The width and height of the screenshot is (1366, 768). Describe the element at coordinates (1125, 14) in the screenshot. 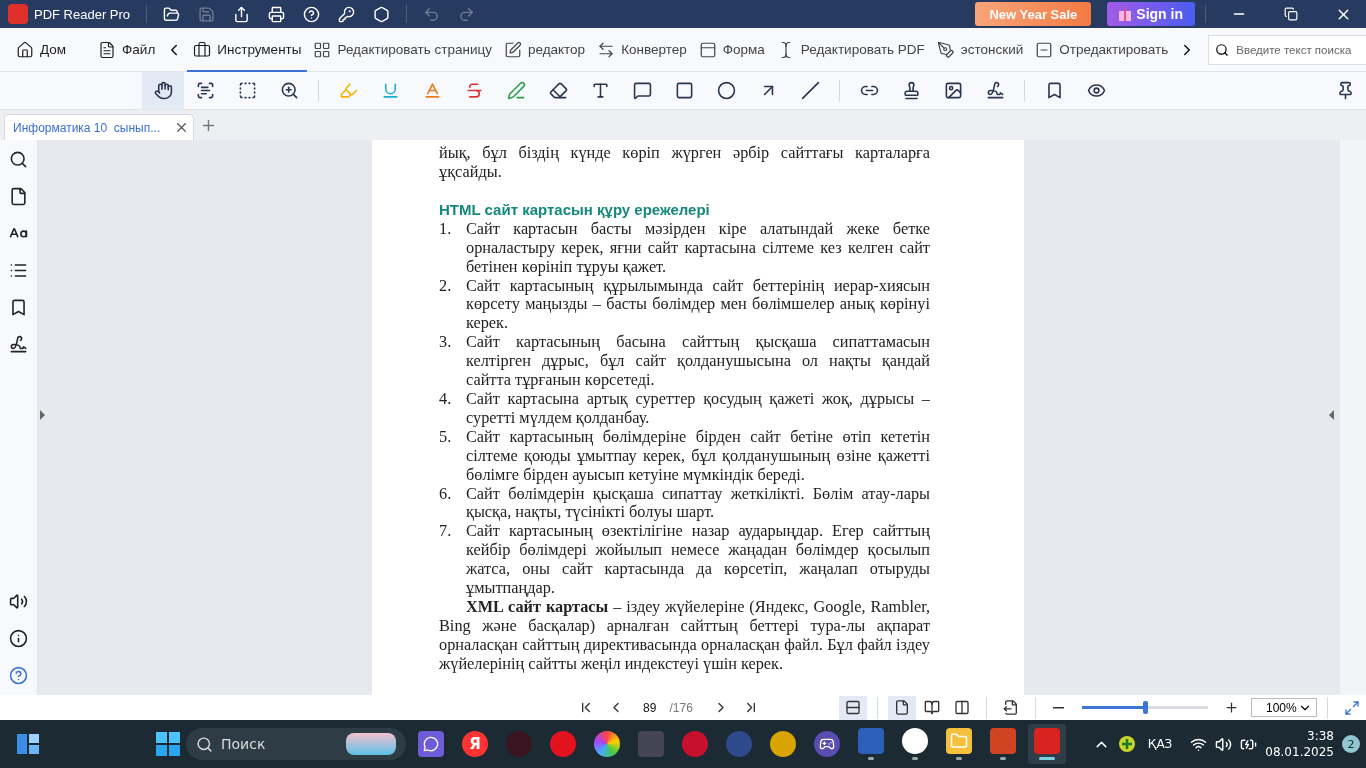

I see `gift-icon` at that location.